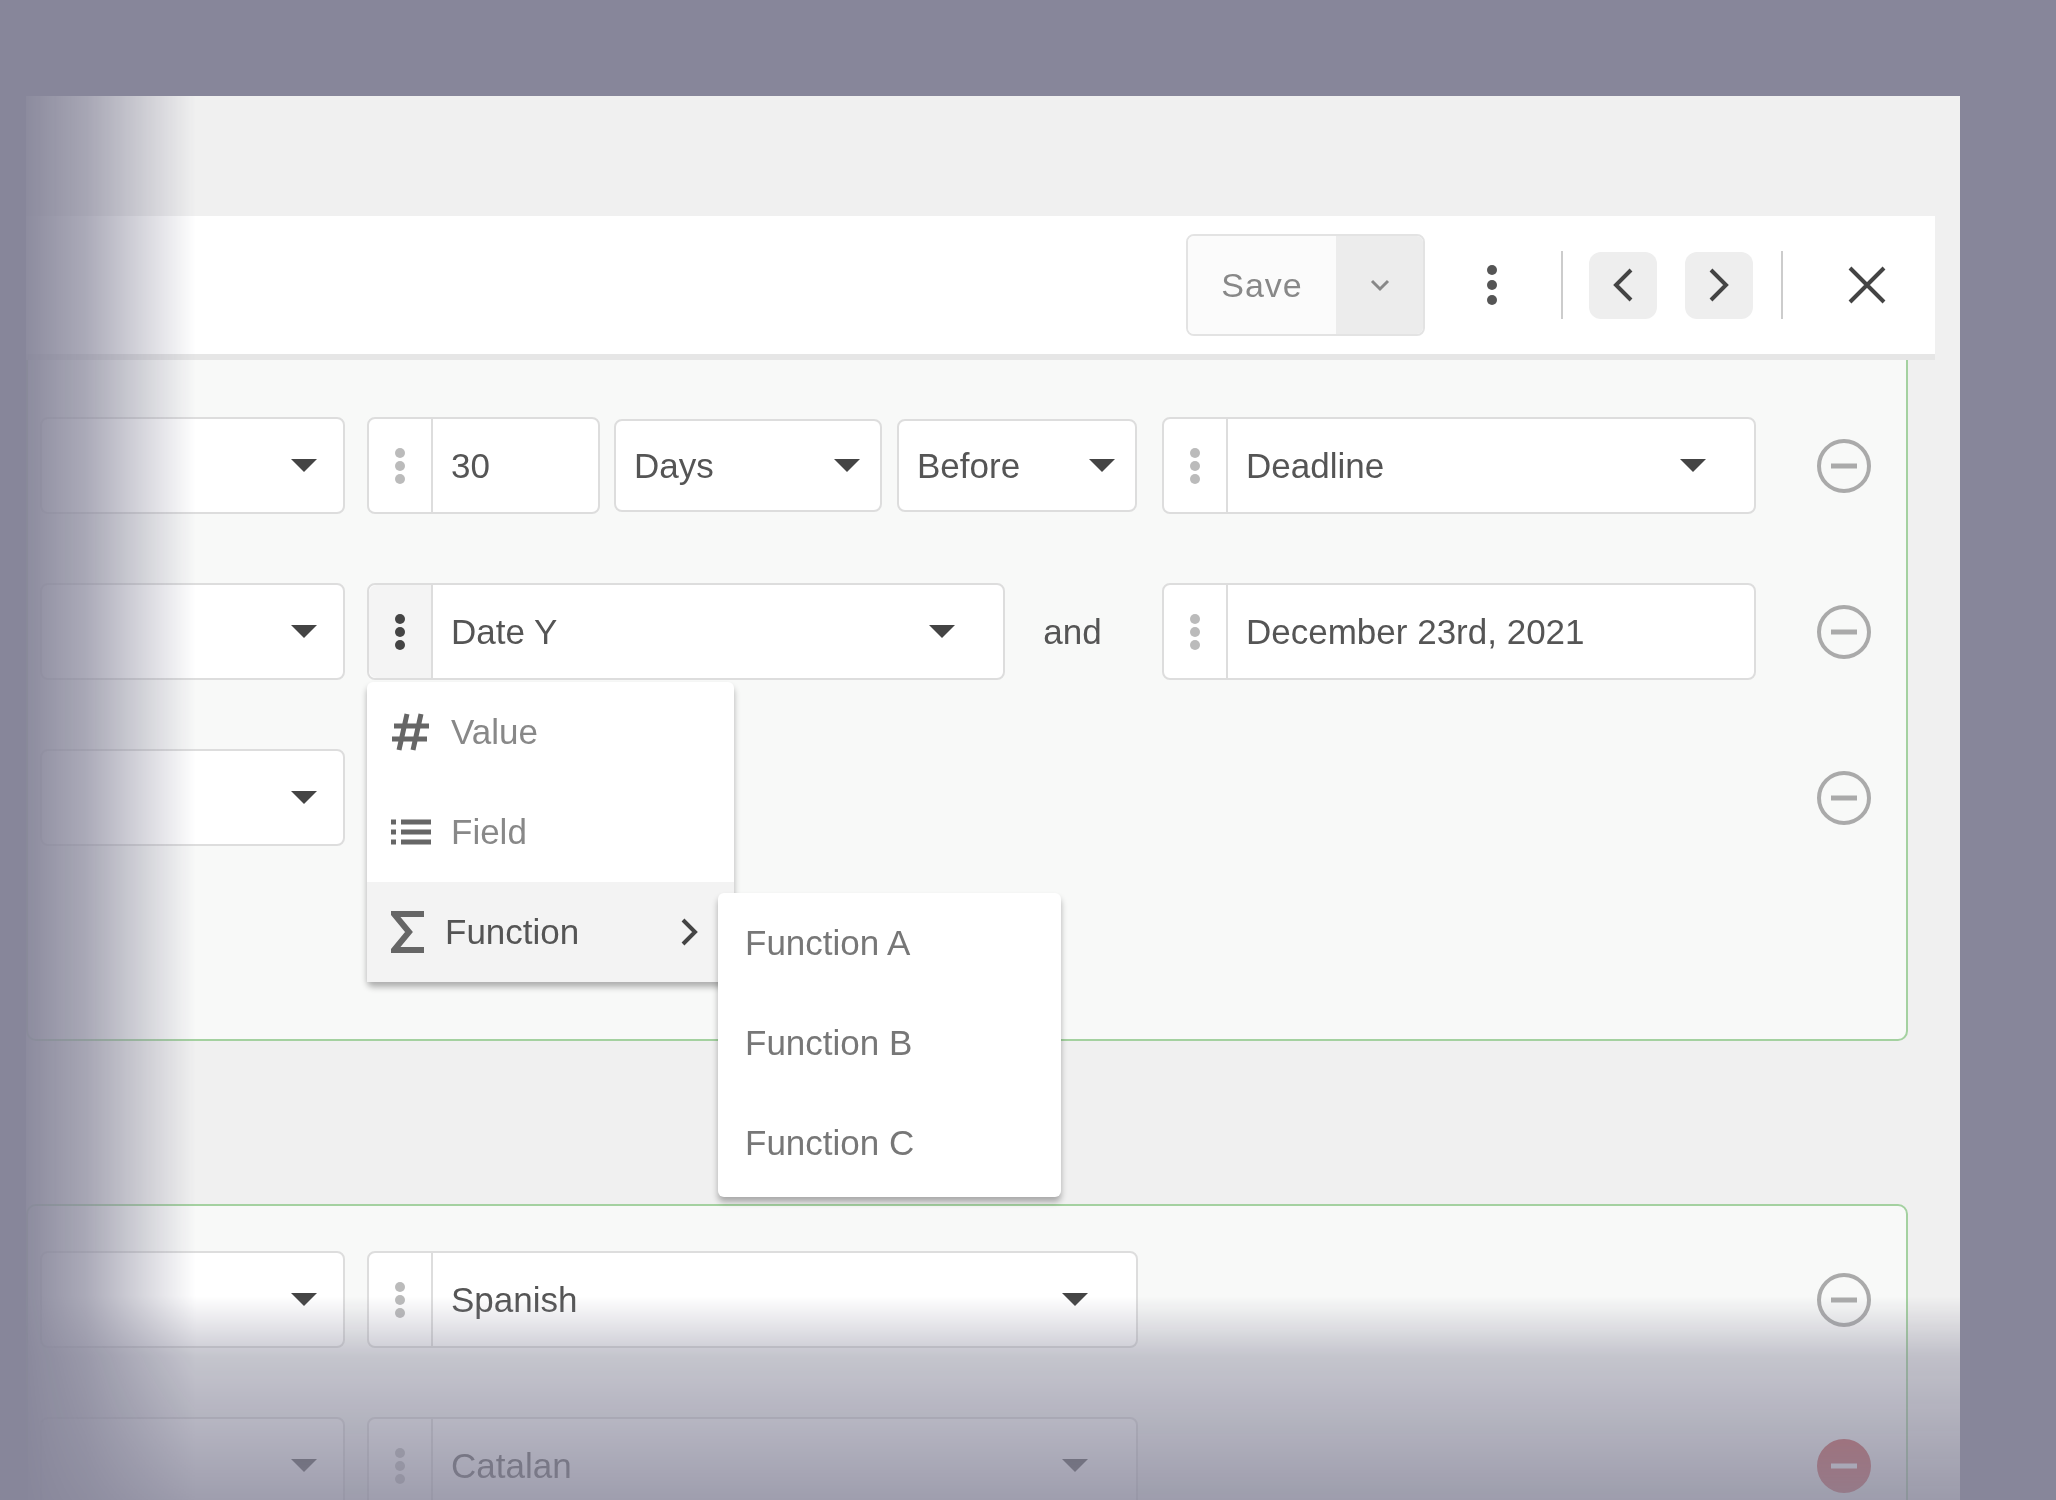 The width and height of the screenshot is (2056, 1500). I want to click on unit-text: Days, so click(673, 465).